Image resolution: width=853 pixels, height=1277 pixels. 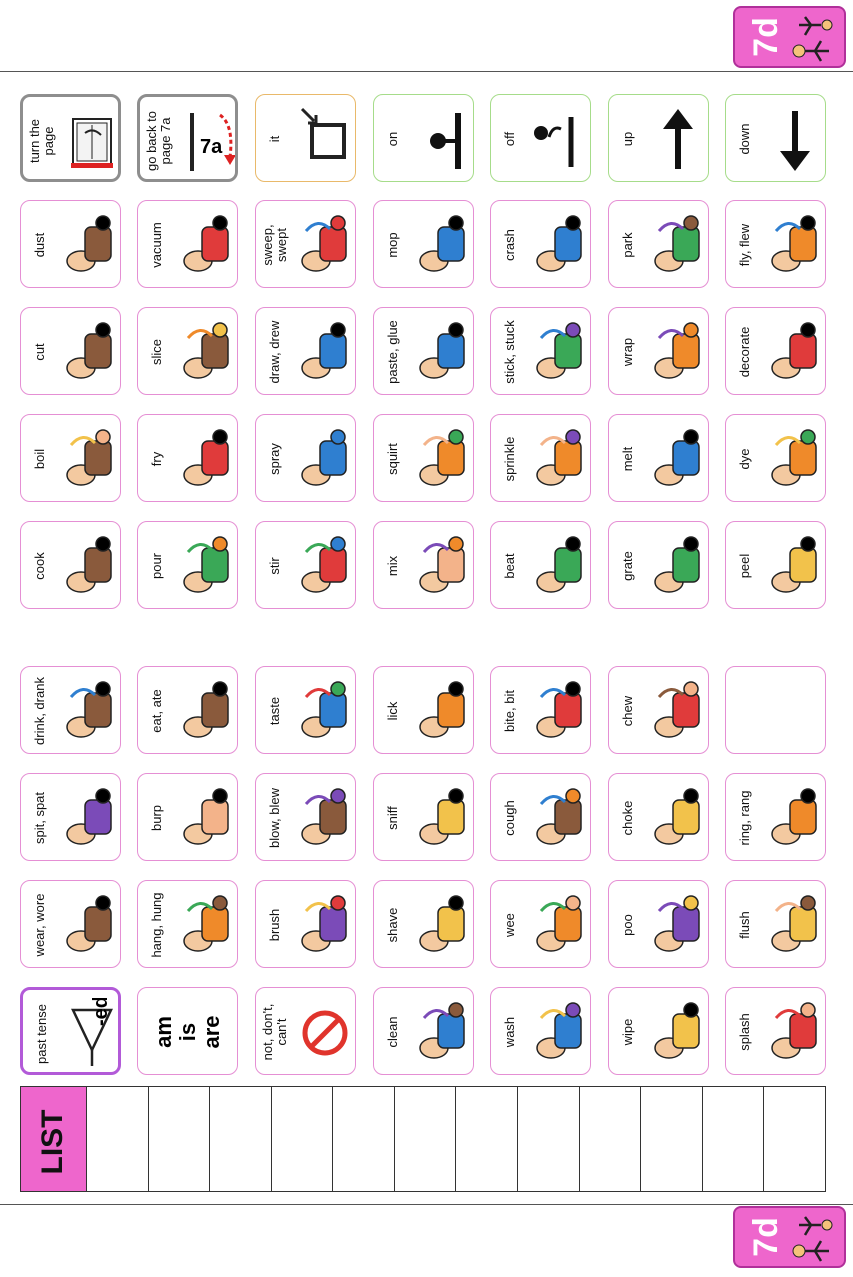 What do you see at coordinates (559, 243) in the screenshot?
I see `car-crash-icon` at bounding box center [559, 243].